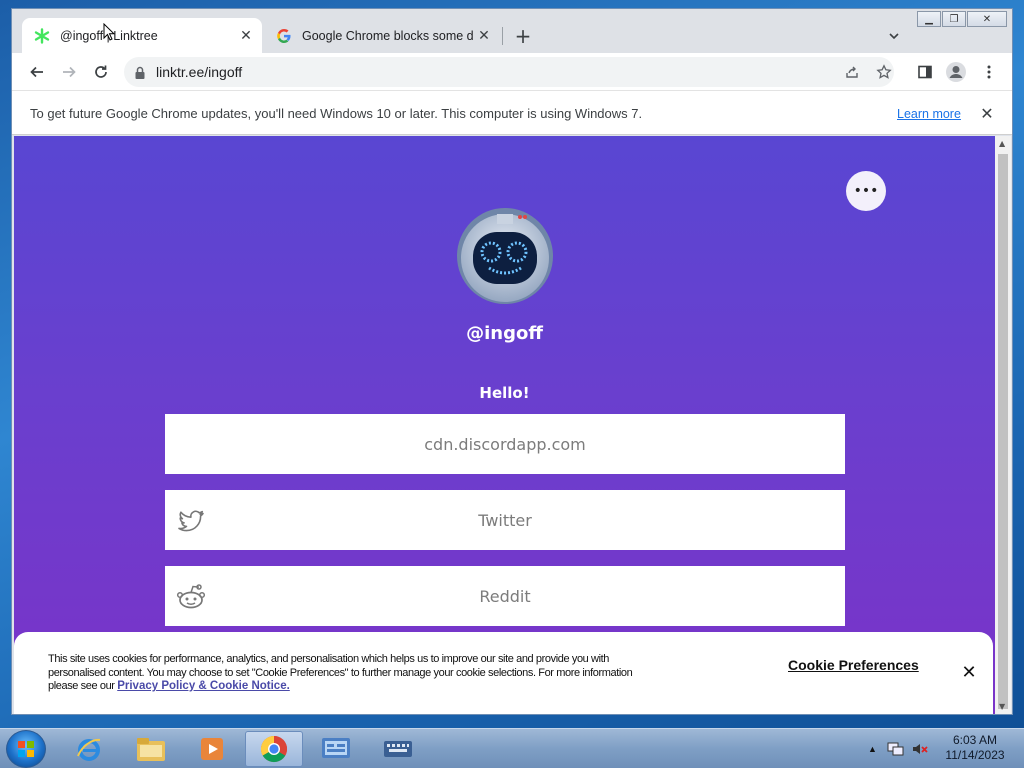 The width and height of the screenshot is (1024, 768). I want to click on privacy-policy-link: Privacy Policy & Cookie Notice., so click(203, 686).